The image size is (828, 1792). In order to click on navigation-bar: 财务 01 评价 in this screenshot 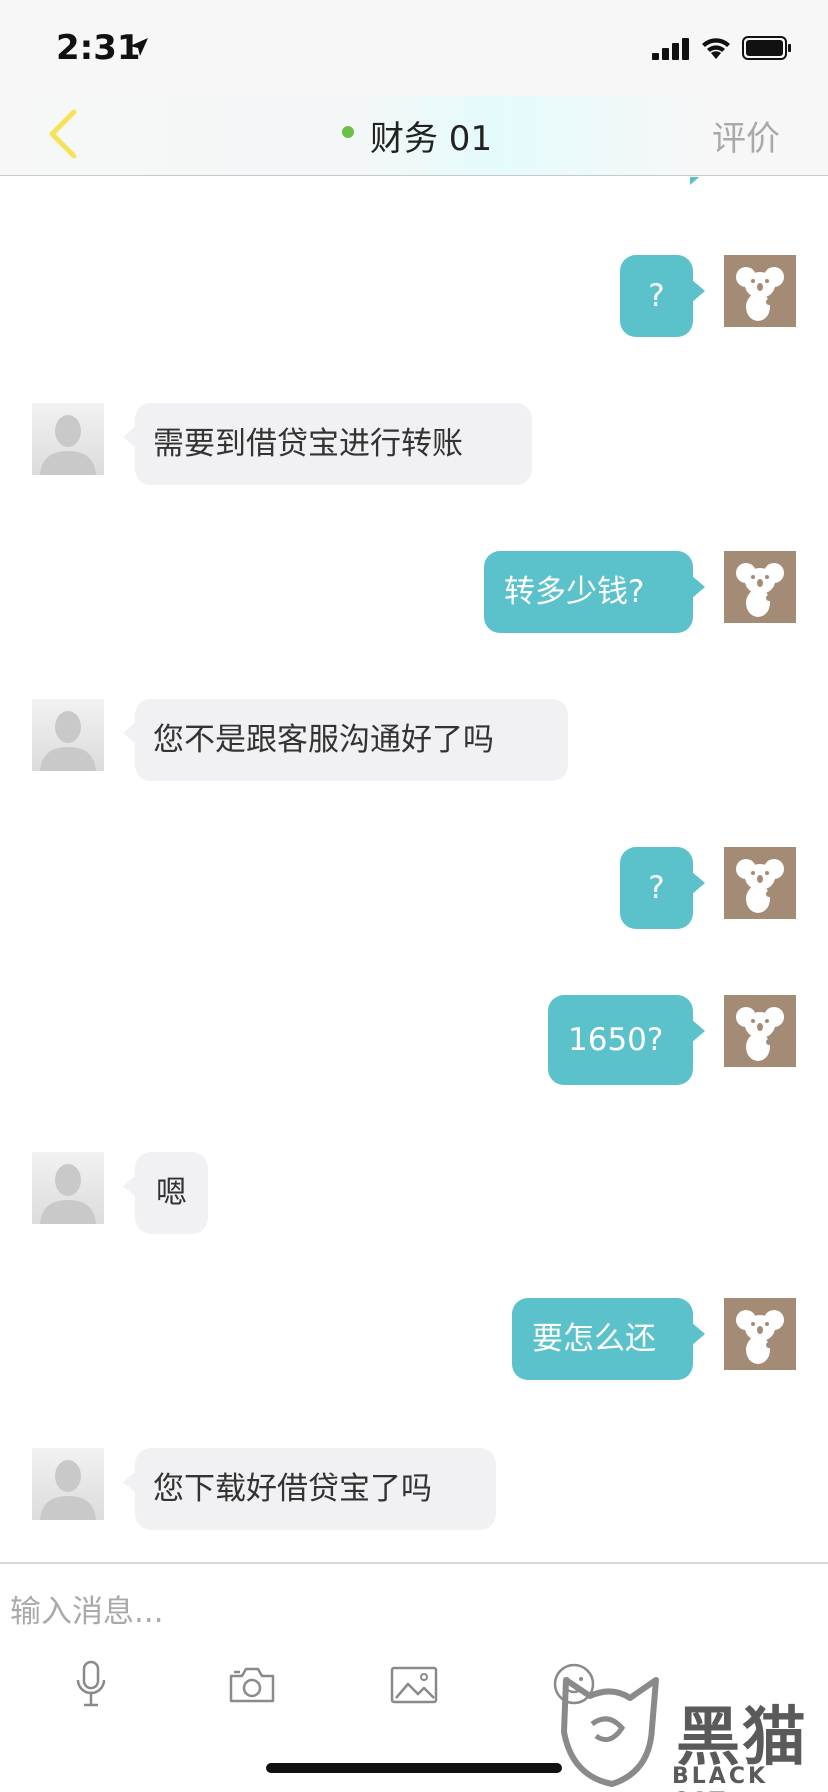, I will do `click(414, 136)`.